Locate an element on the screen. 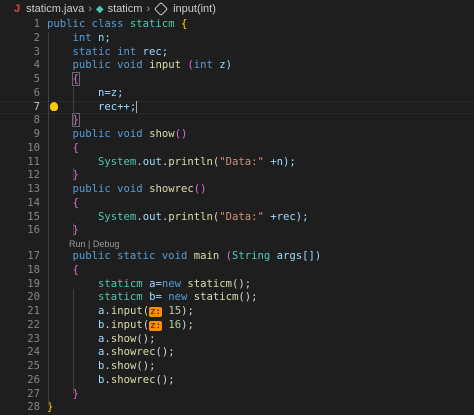  code-line: 1 public class staticm { is located at coordinates (237, 25).